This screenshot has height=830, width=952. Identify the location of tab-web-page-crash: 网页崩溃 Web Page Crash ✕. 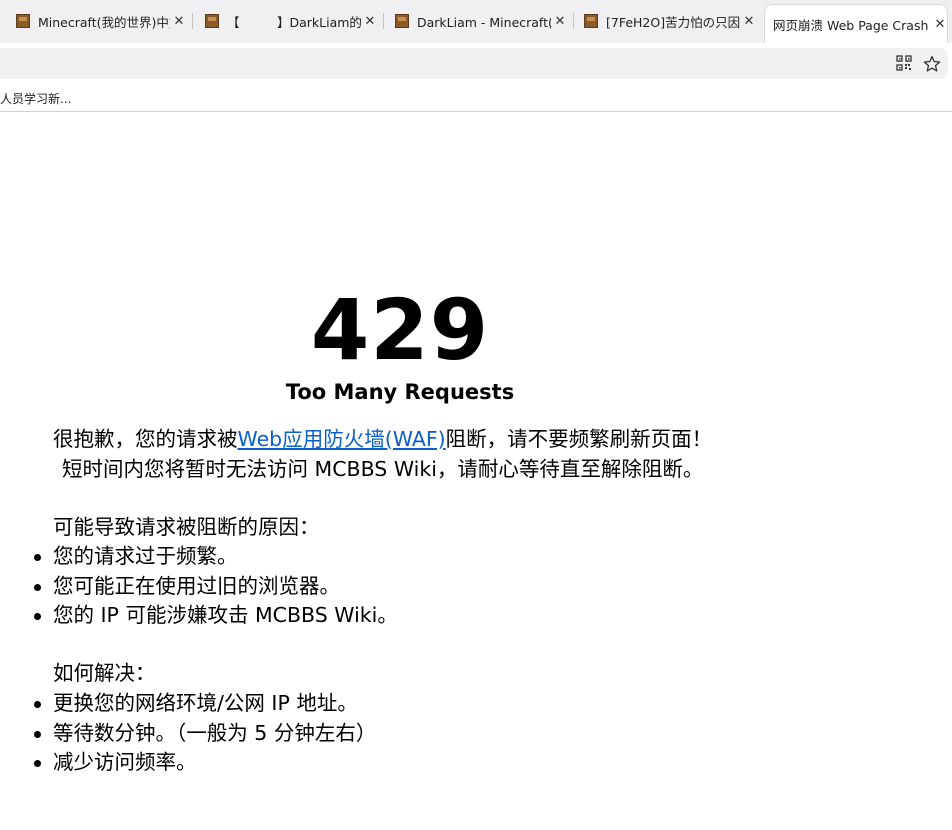
(856, 23).